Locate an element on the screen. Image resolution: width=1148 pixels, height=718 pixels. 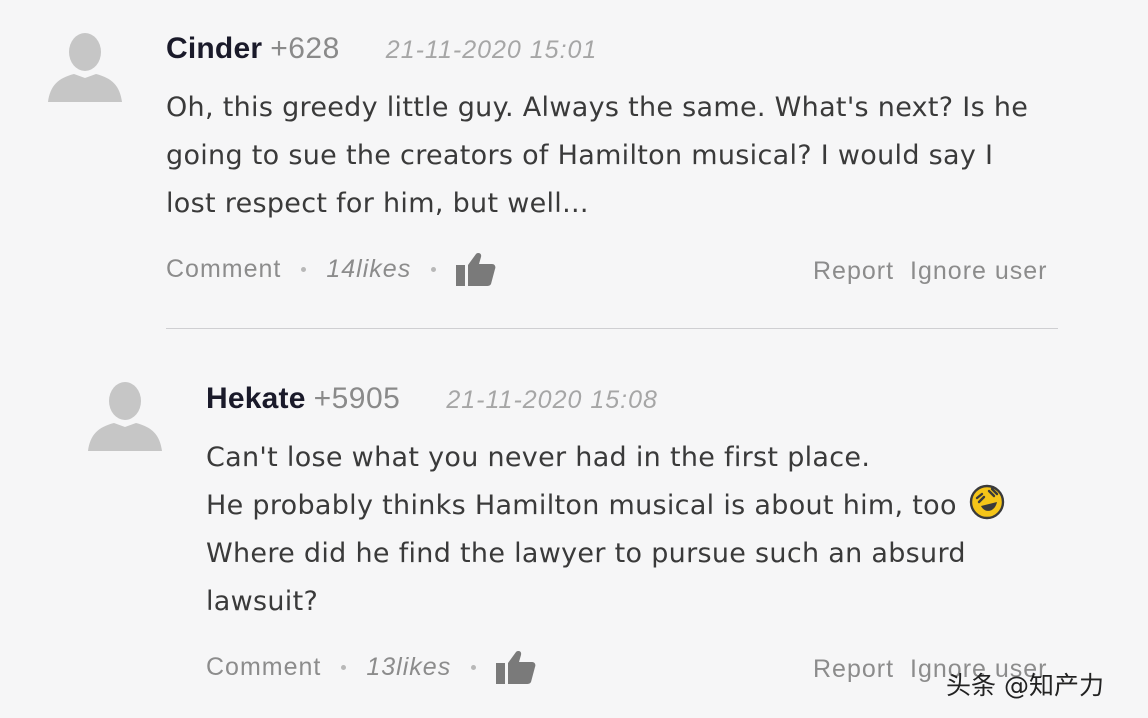
timestamp: 21-11-2020 15:08 is located at coordinates (552, 400).